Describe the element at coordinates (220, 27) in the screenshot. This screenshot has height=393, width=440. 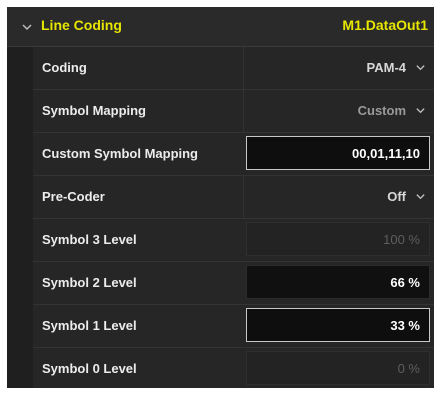
I see `section-header: Line Coding M1.DataOut1` at that location.